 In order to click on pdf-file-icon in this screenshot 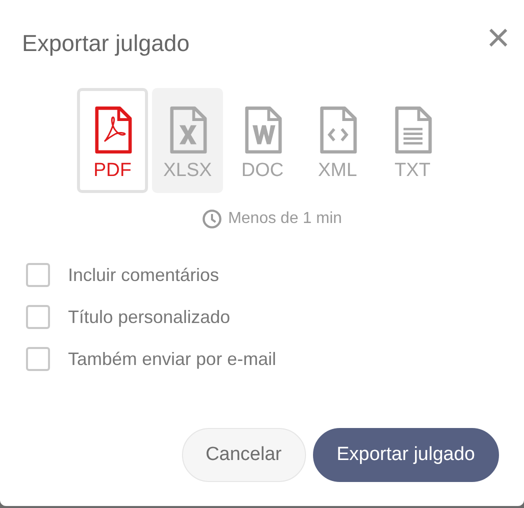, I will do `click(113, 130)`.